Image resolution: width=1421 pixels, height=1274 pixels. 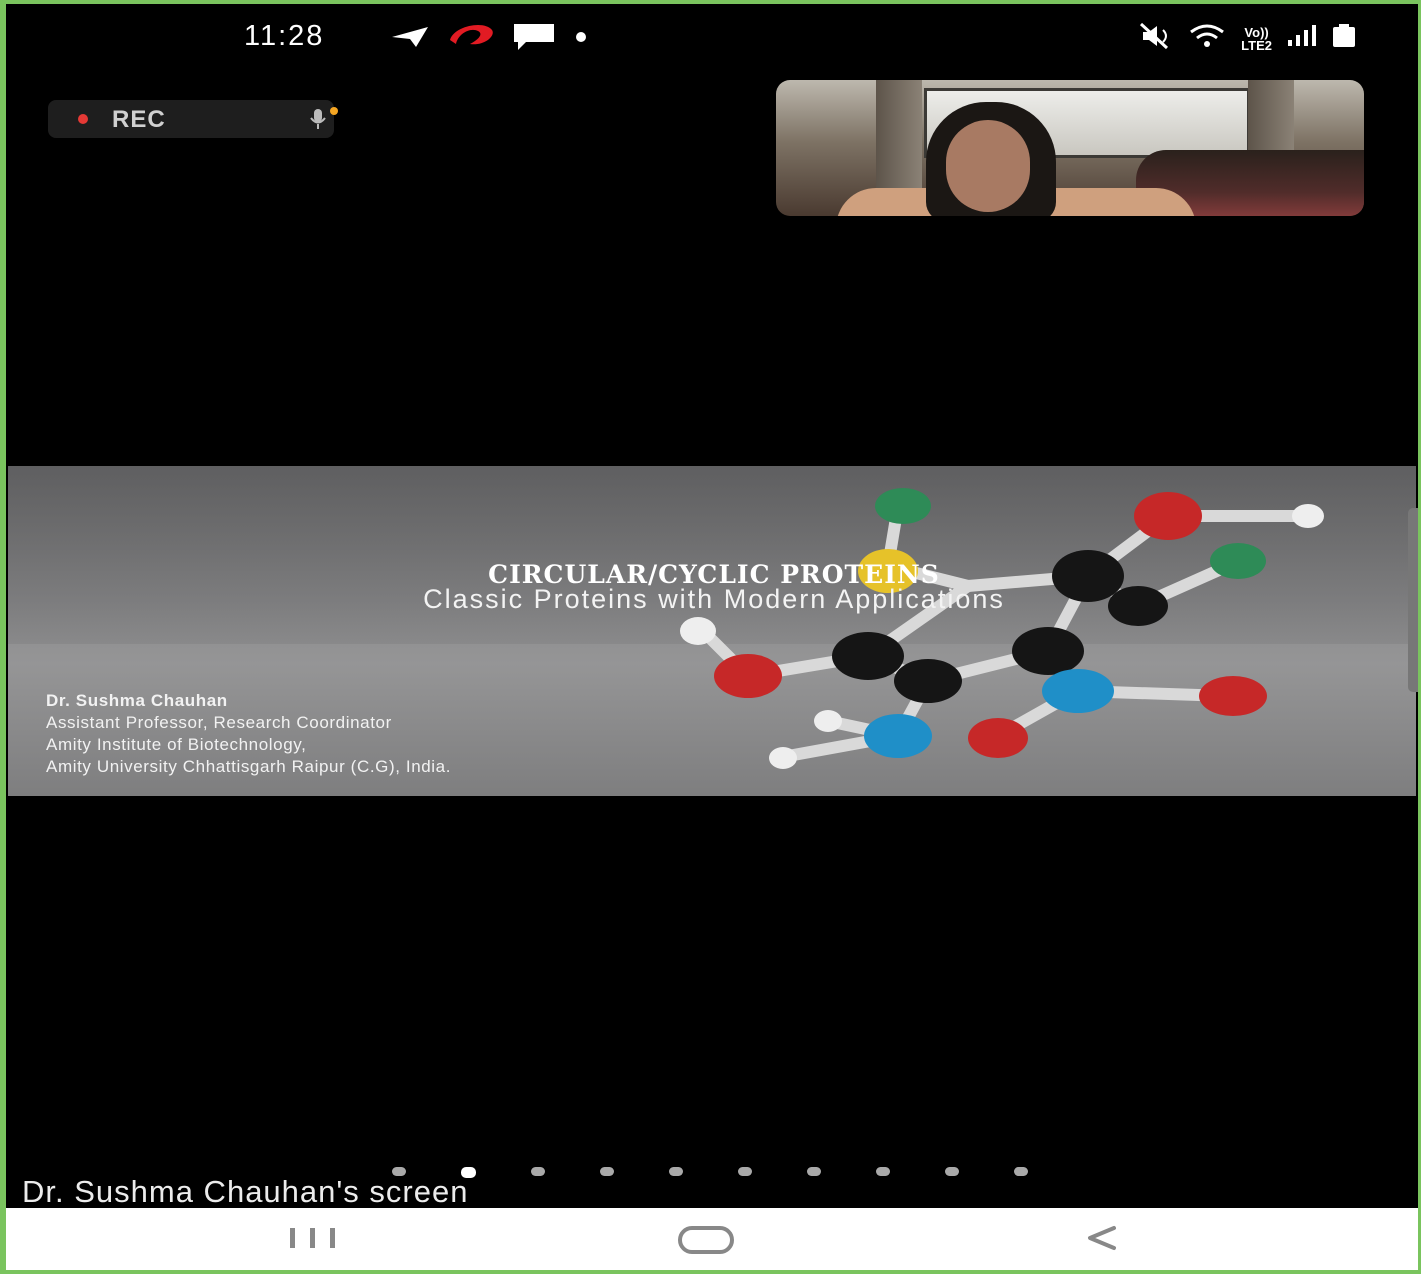 I want to click on system-icons: Vo)) LTE2, so click(x=1248, y=38).